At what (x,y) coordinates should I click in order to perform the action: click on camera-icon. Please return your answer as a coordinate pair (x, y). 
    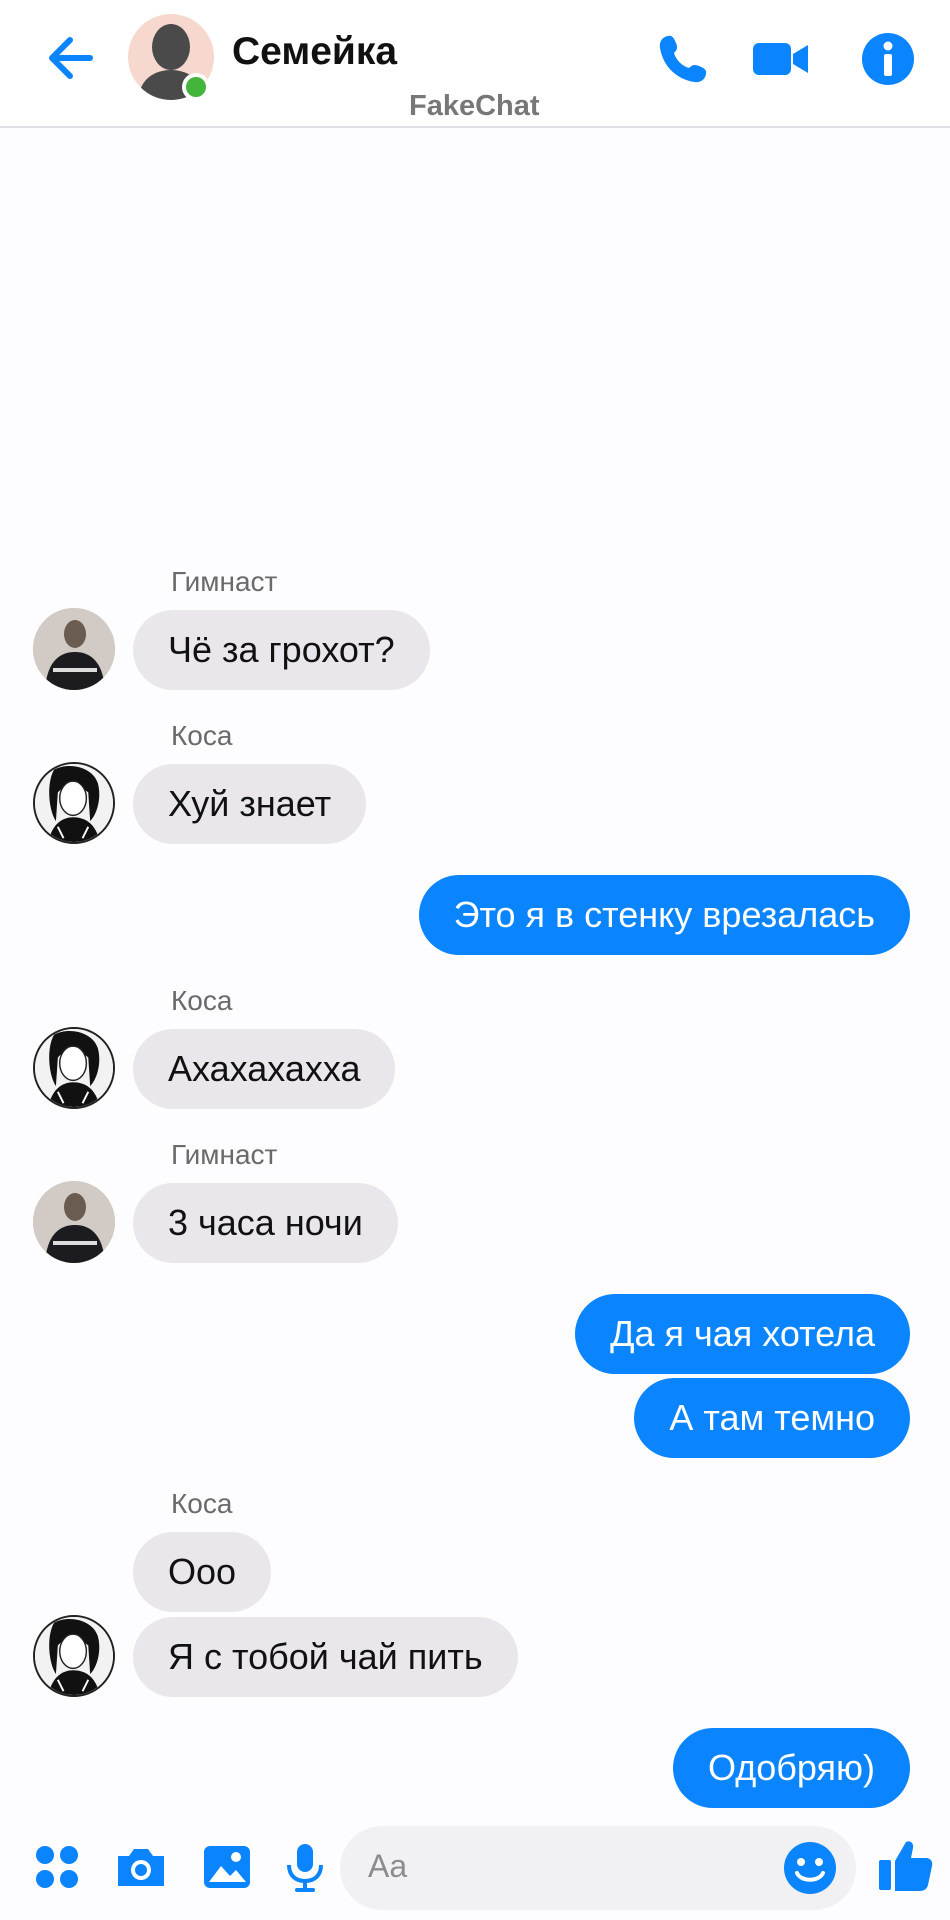
    Looking at the image, I should click on (141, 1867).